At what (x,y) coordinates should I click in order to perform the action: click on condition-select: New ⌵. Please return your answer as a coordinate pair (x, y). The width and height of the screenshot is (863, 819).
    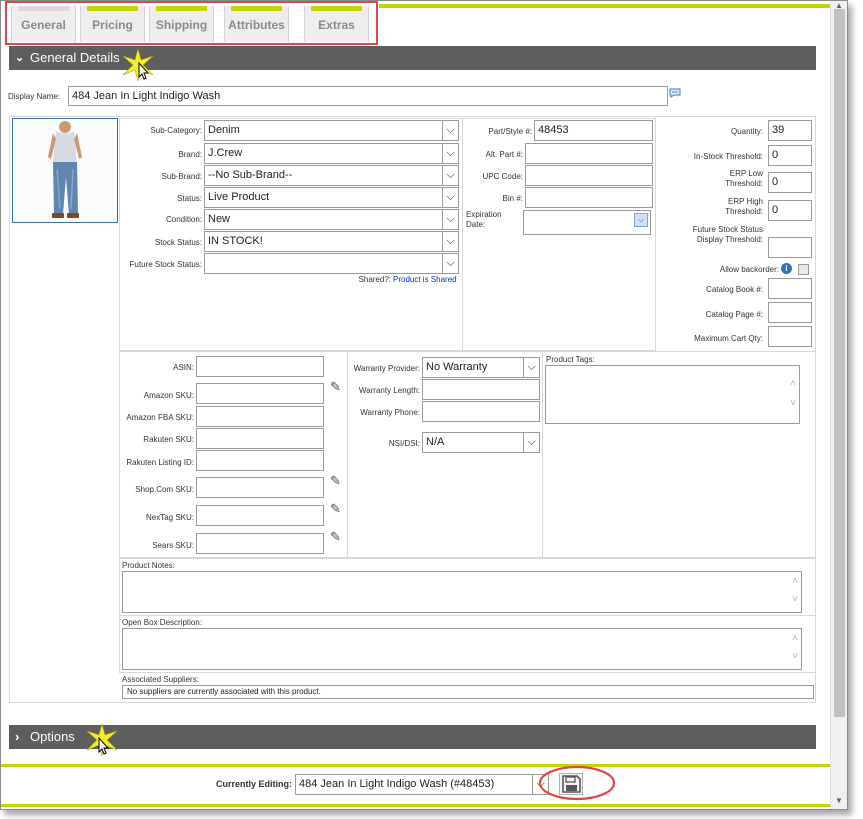
    Looking at the image, I should click on (331, 219).